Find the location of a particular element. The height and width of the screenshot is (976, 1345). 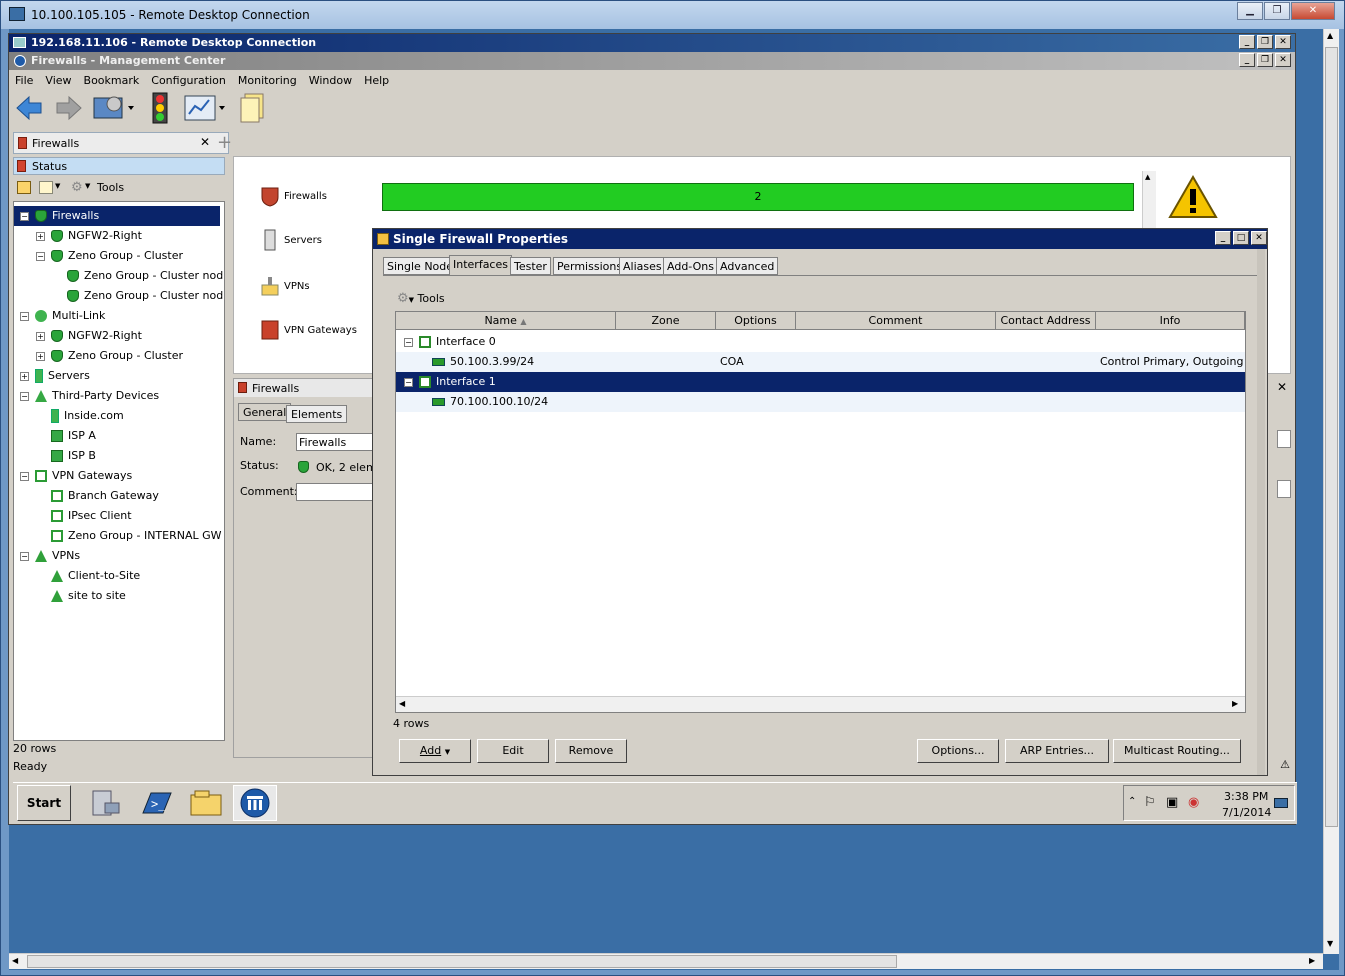

dropdown-arrow-icon: ▼ is located at coordinates (57, 186).